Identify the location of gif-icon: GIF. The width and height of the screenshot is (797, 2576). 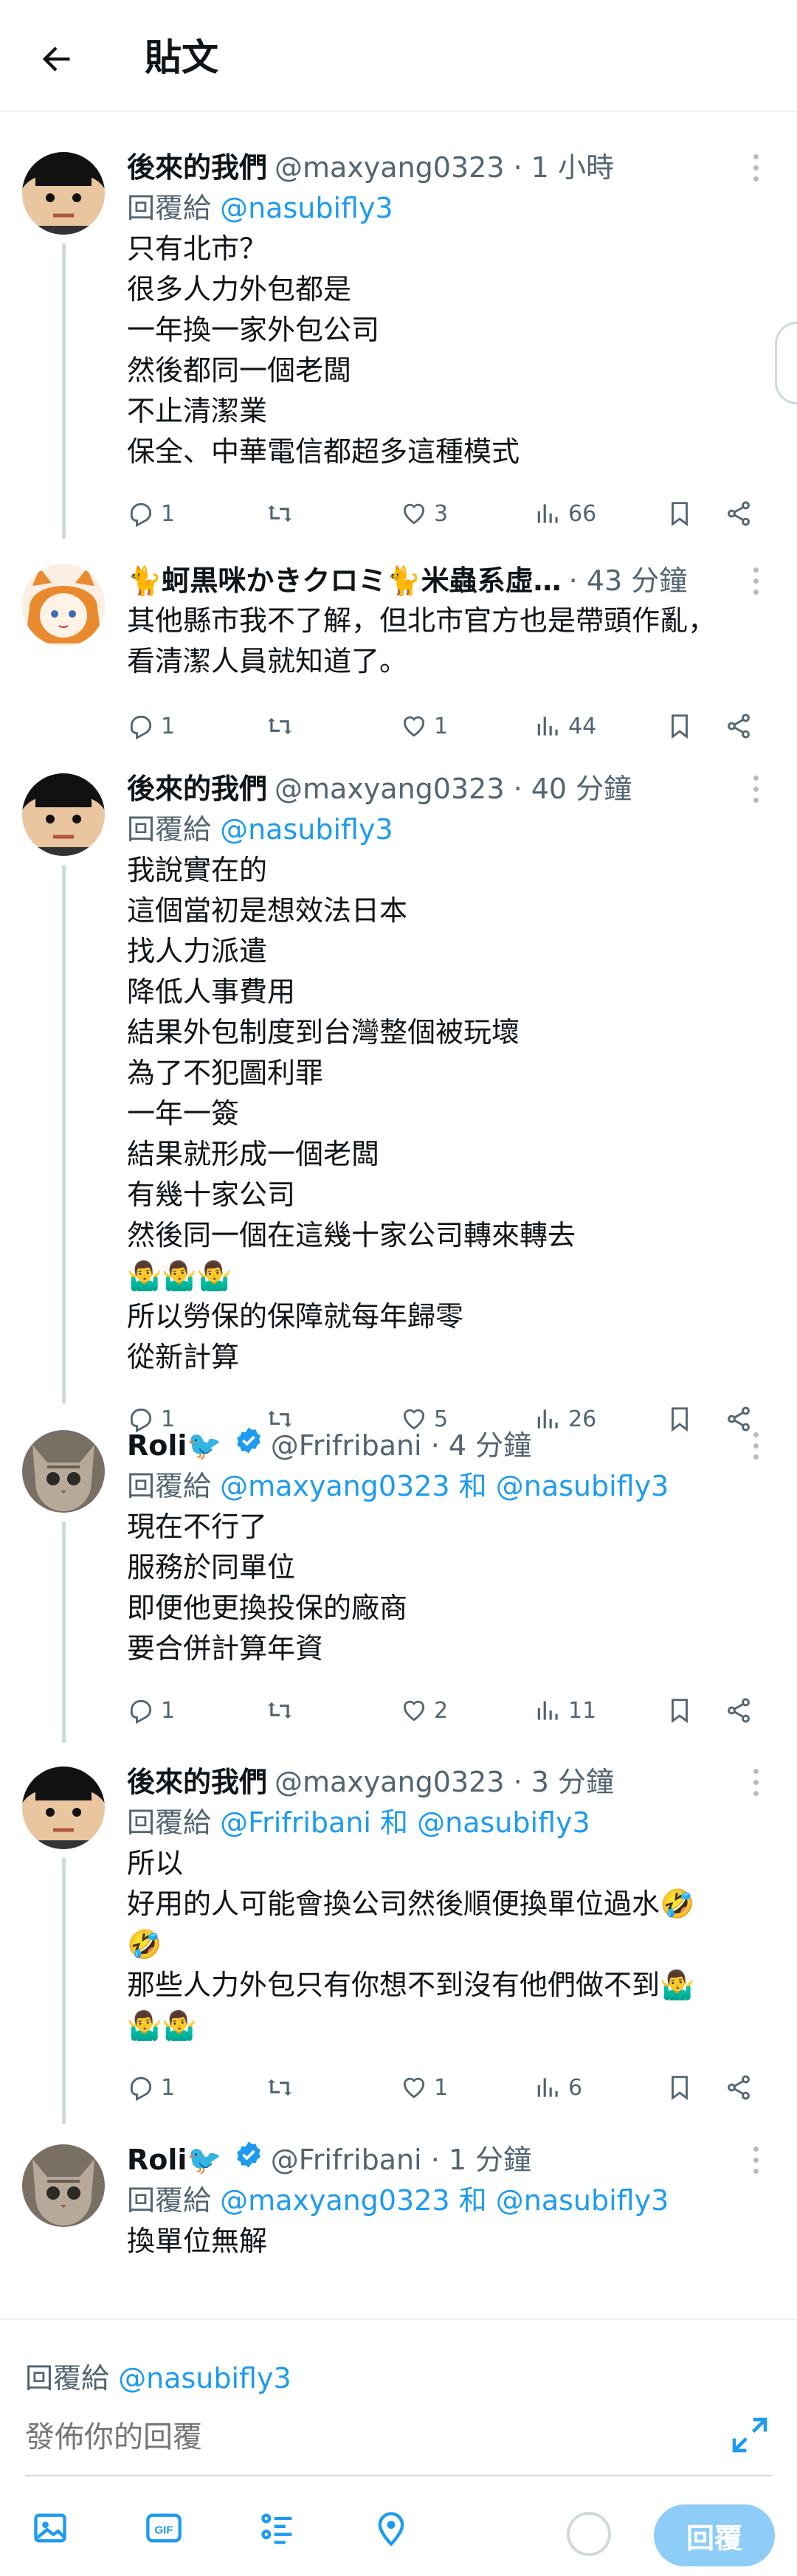
(163, 2528).